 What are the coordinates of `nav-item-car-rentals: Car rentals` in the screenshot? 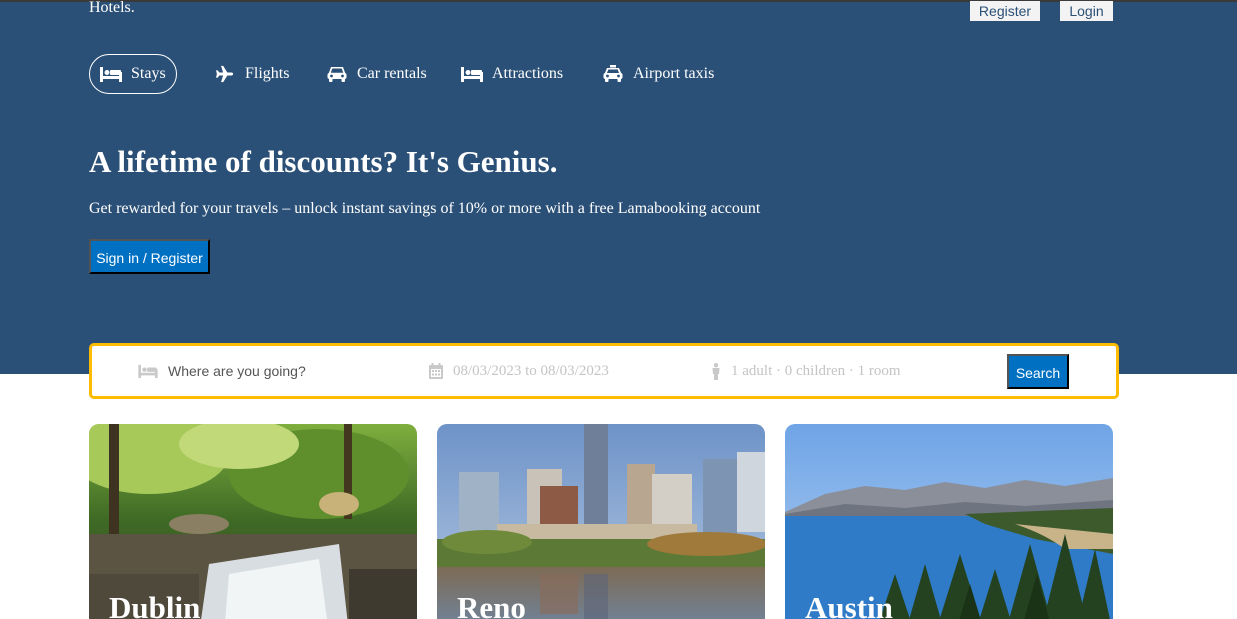 It's located at (376, 74).